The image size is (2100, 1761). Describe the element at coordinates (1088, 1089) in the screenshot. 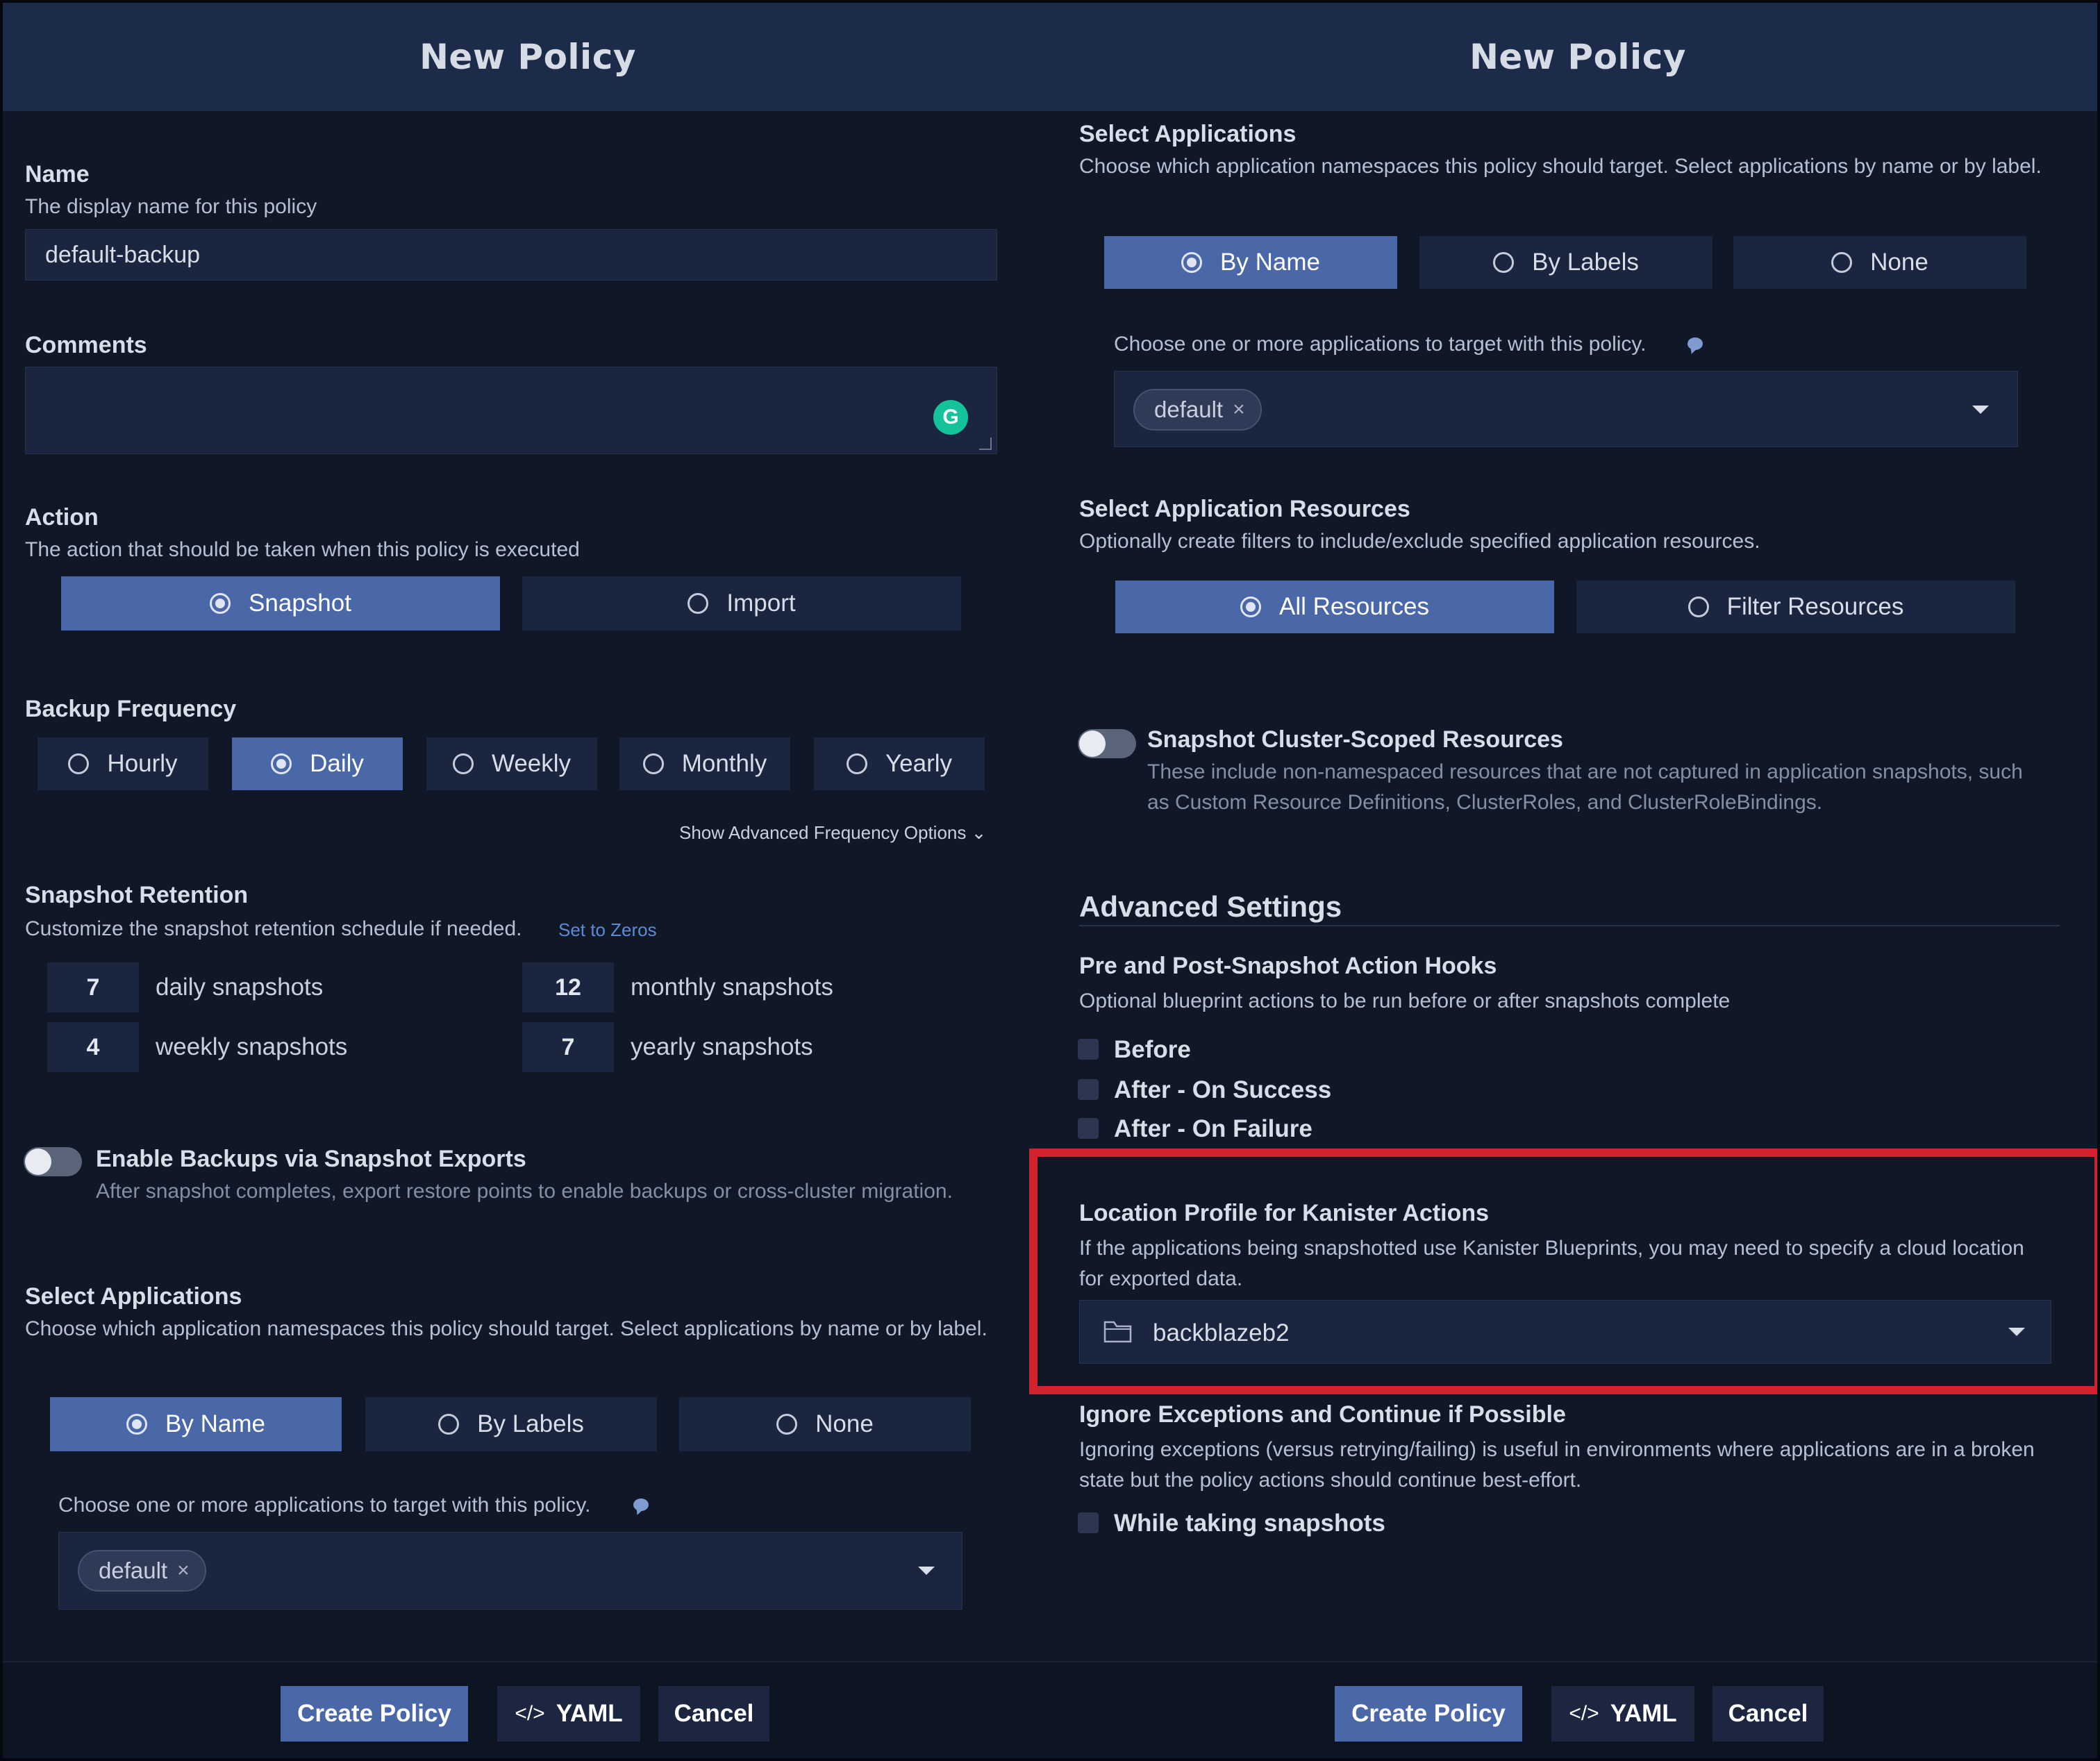

I see `after-success-checkbox` at that location.